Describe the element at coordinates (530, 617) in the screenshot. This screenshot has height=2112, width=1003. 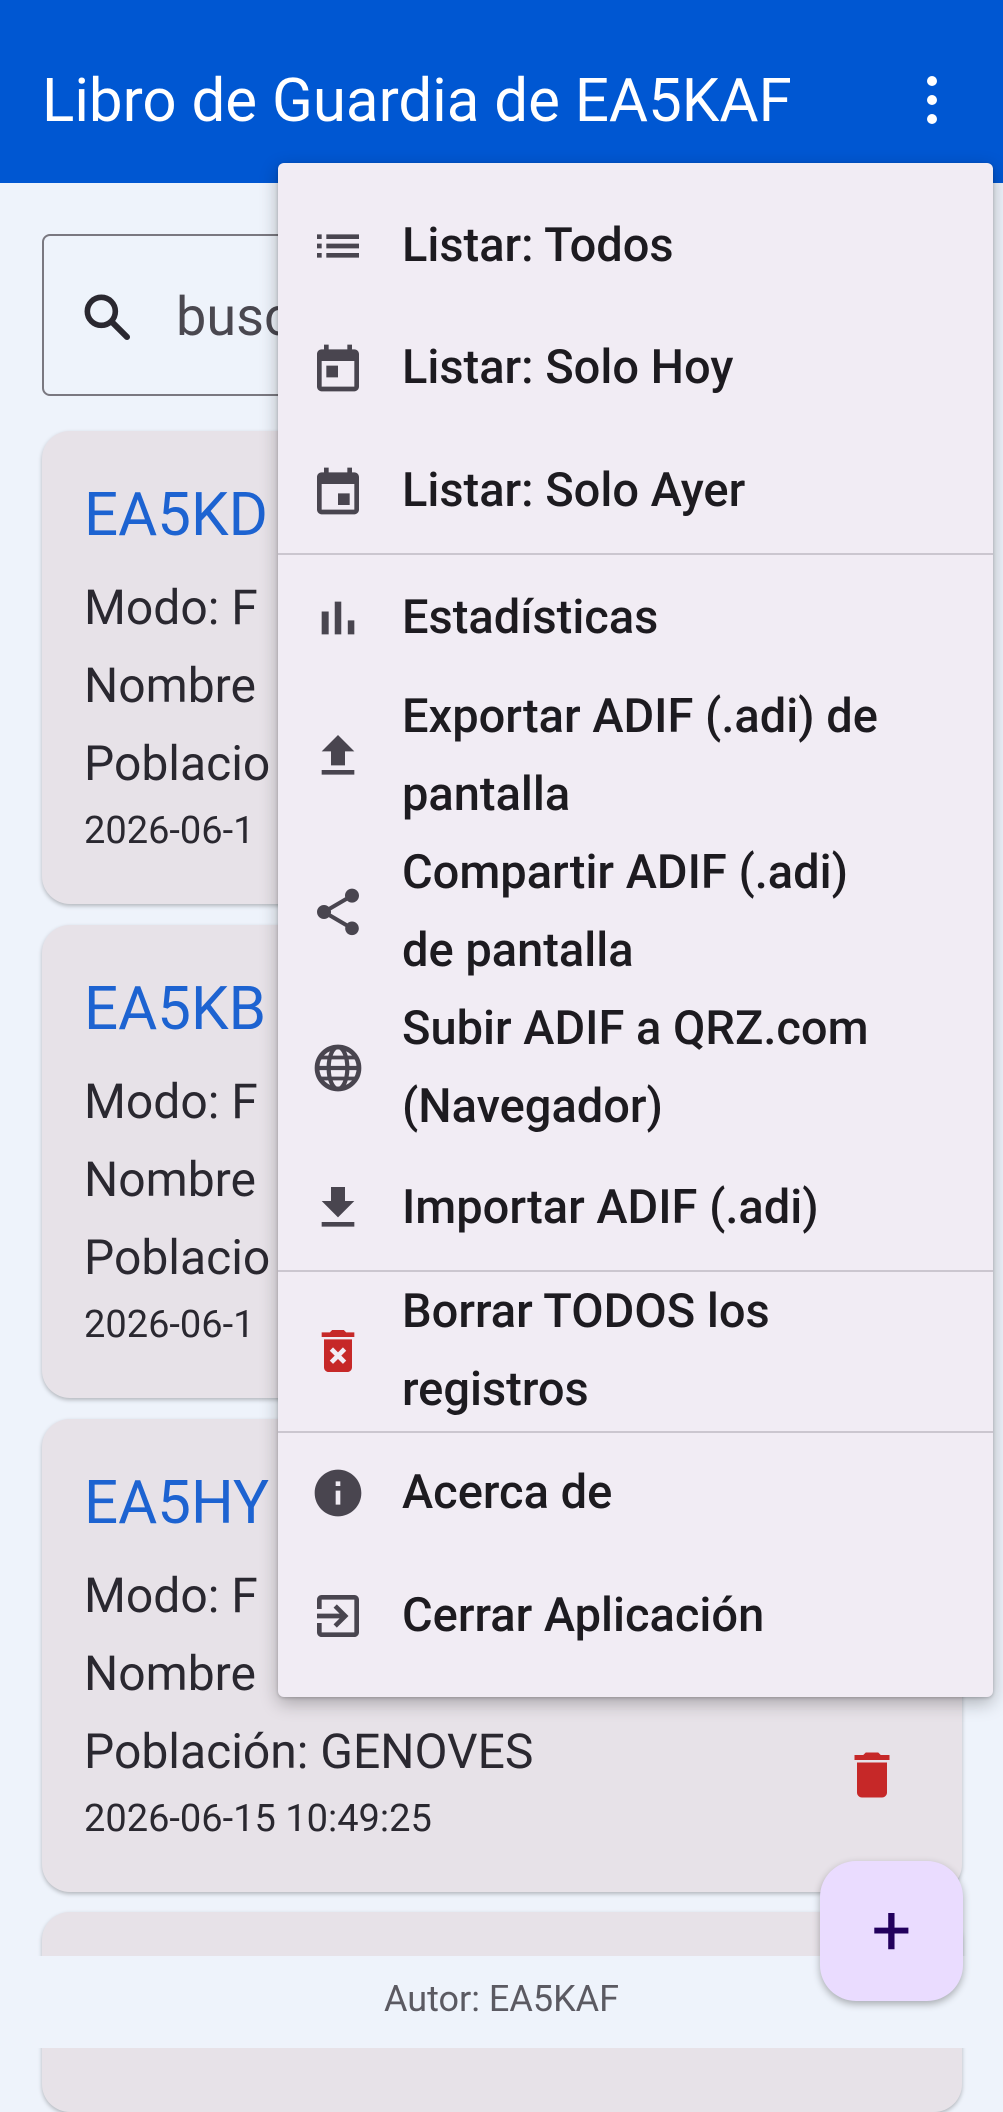
I see `menu-item-label: Estadísticas` at that location.